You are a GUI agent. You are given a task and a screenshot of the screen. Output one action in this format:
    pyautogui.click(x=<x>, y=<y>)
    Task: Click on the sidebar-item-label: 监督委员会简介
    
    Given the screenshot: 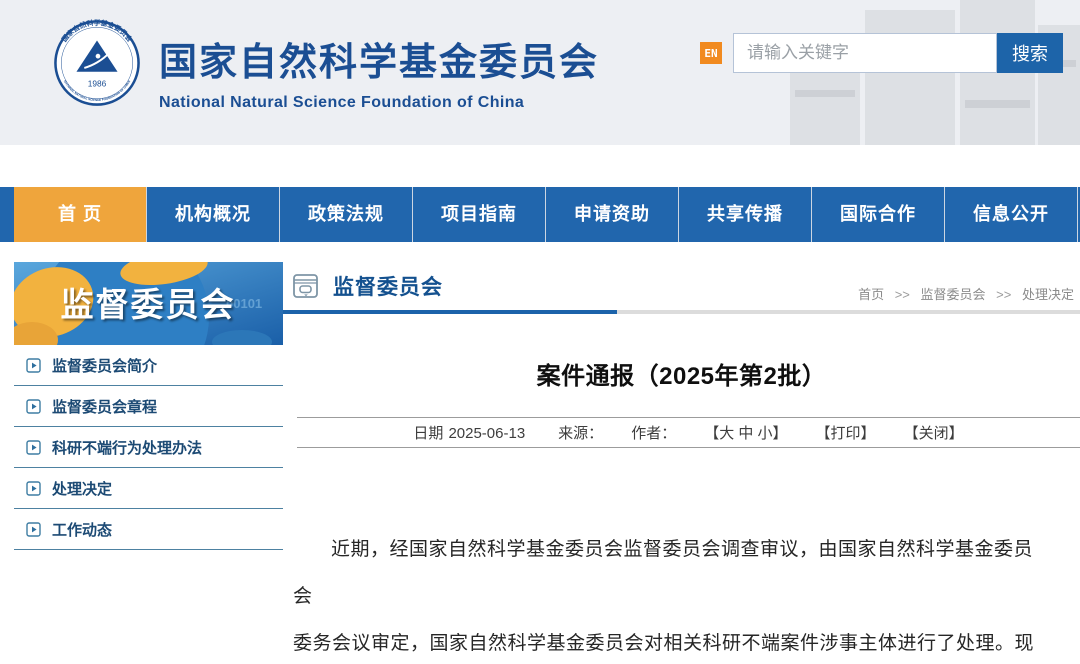 What is the action you would take?
    pyautogui.click(x=105, y=366)
    